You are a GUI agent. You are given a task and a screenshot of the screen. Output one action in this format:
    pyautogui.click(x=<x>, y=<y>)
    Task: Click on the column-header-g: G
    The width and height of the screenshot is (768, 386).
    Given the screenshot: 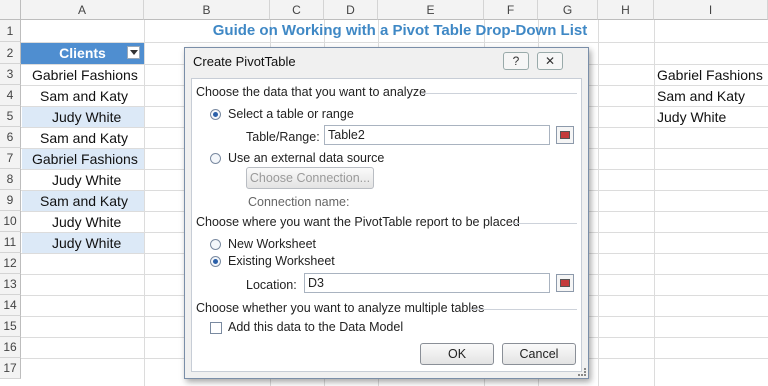 What is the action you would take?
    pyautogui.click(x=568, y=10)
    